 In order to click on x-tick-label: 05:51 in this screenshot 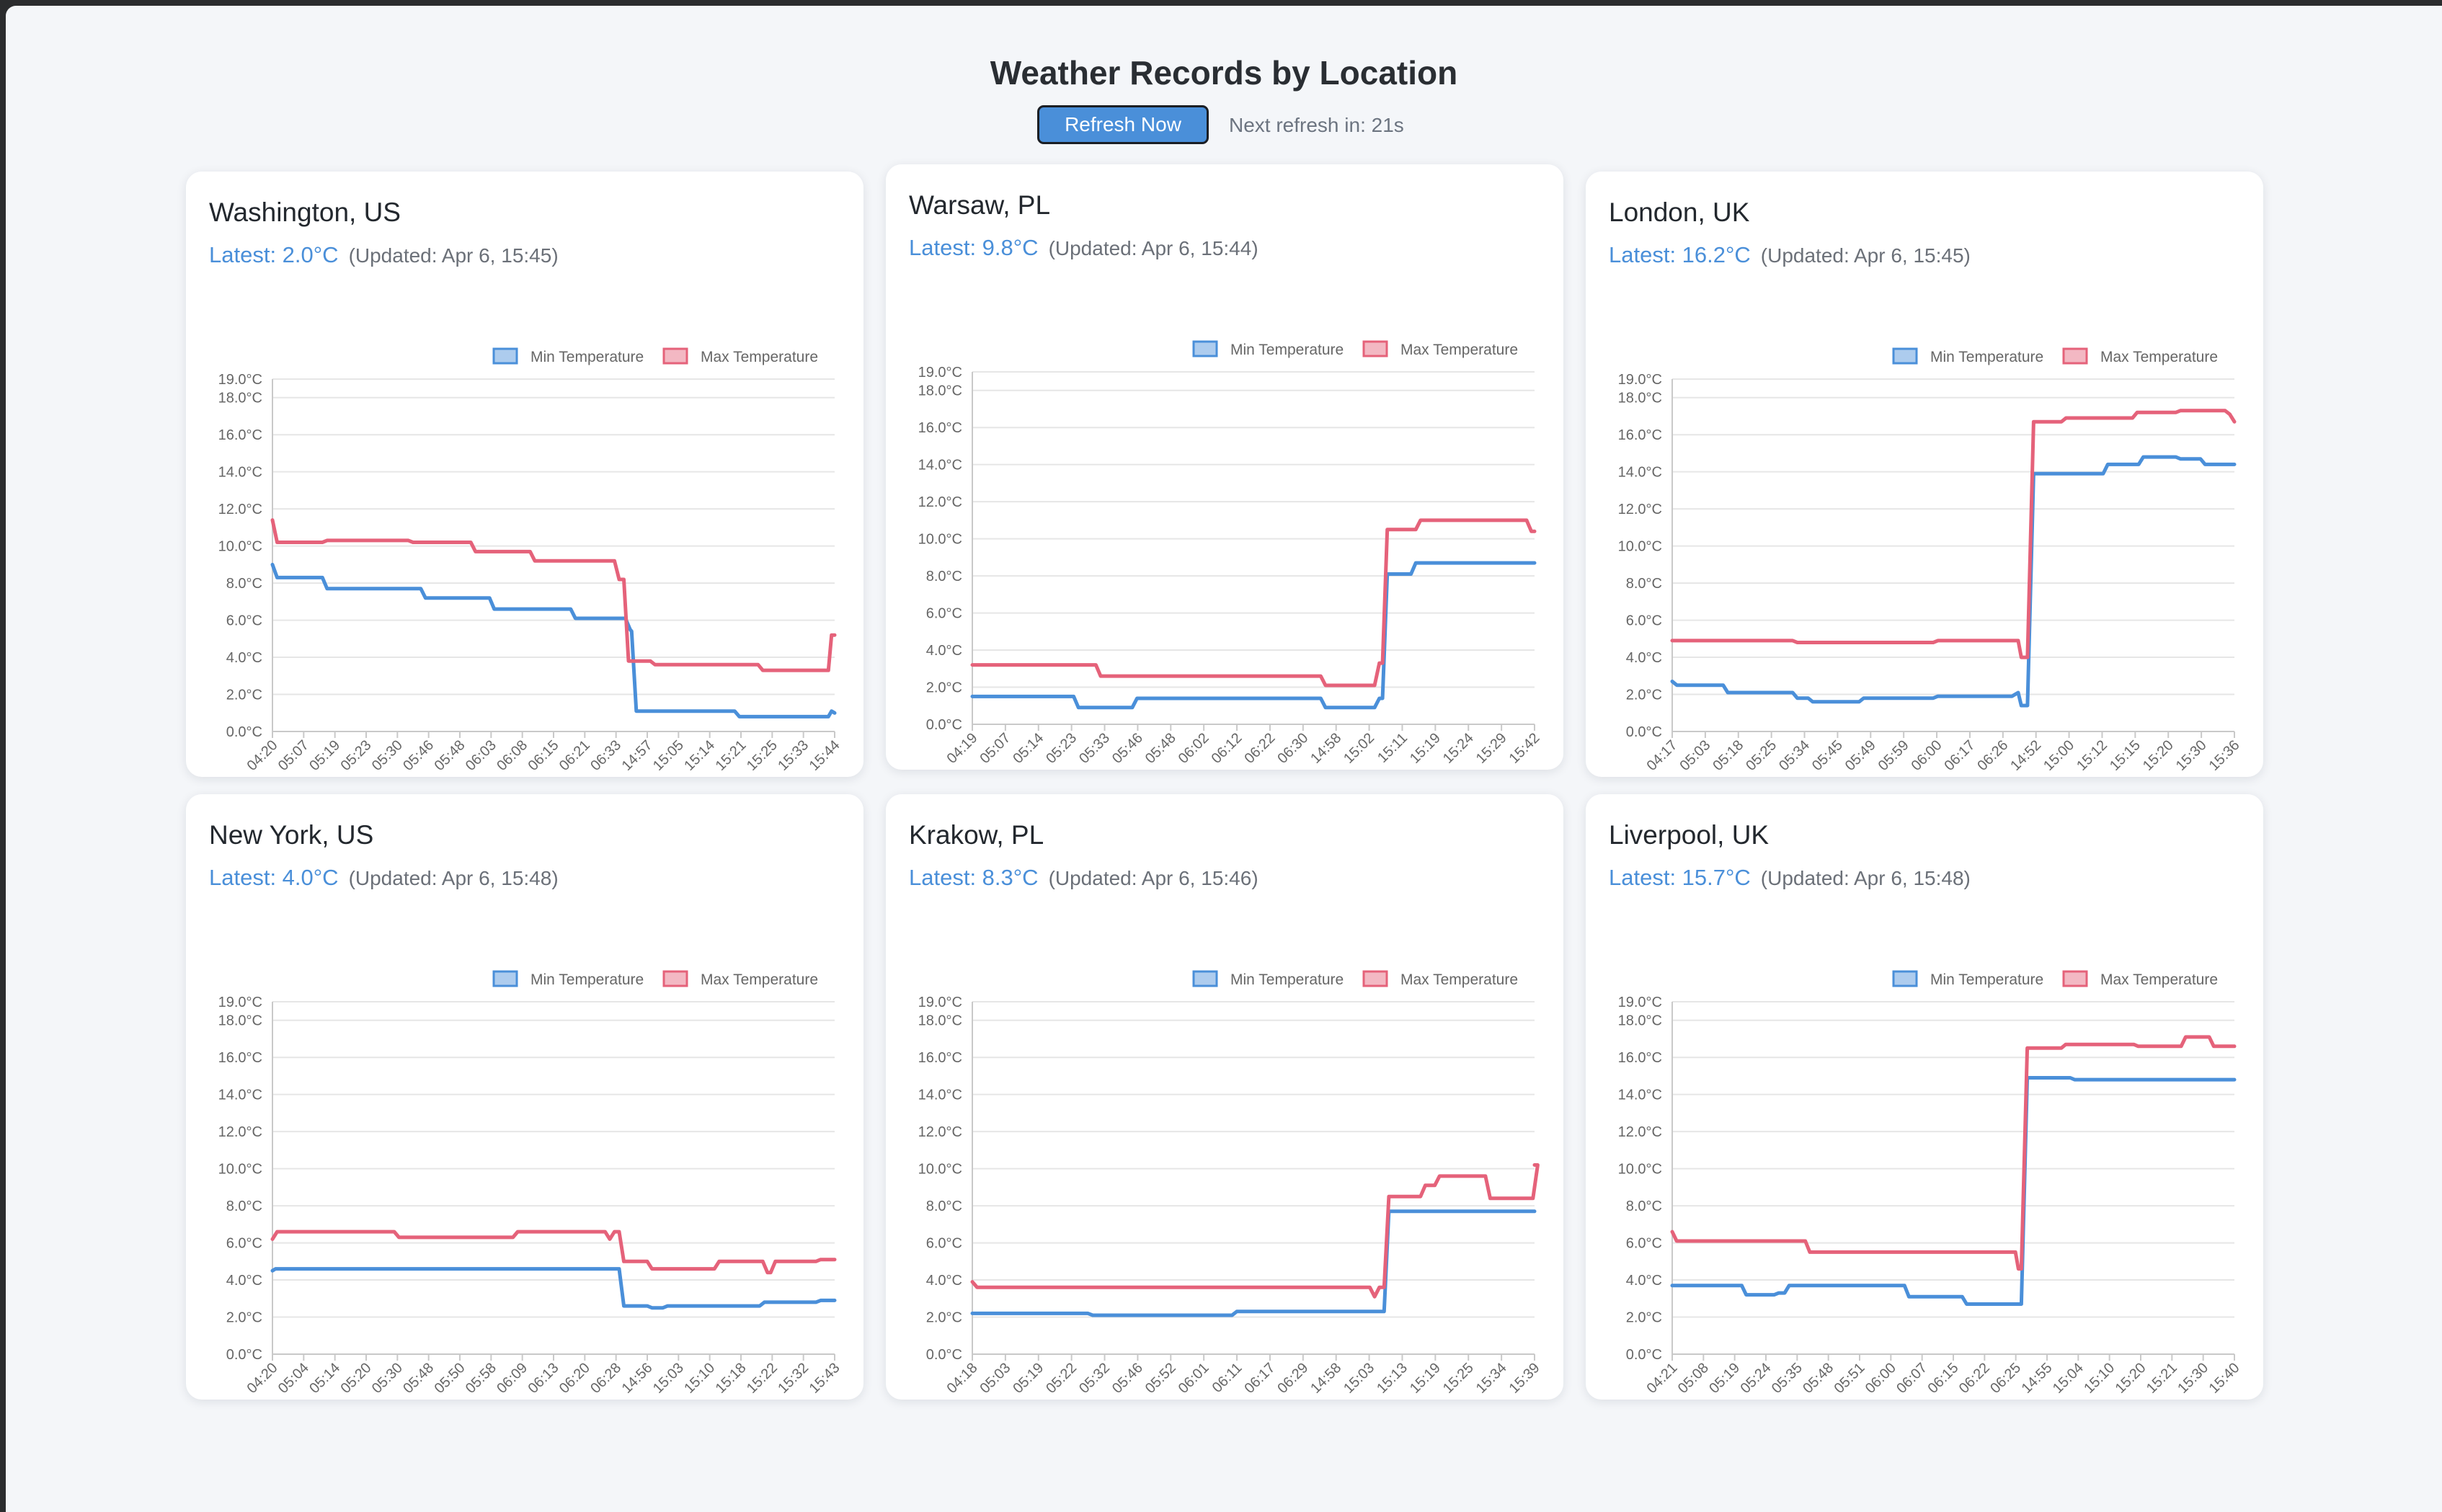, I will do `click(1850, 1379)`.